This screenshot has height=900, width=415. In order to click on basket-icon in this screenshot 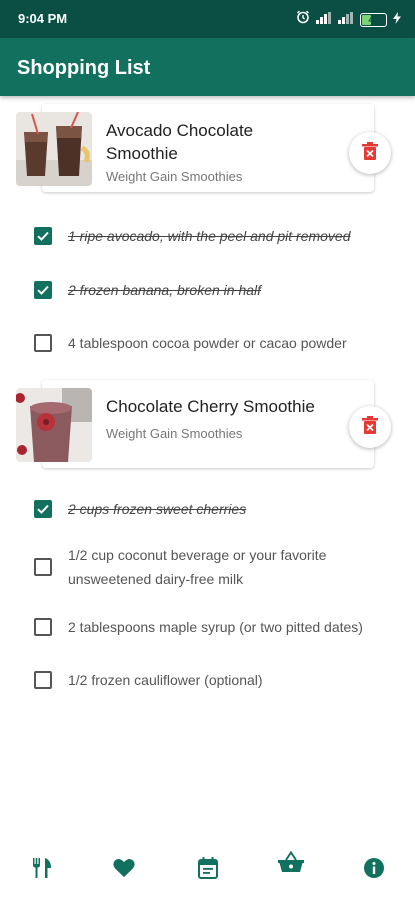, I will do `click(291, 864)`.